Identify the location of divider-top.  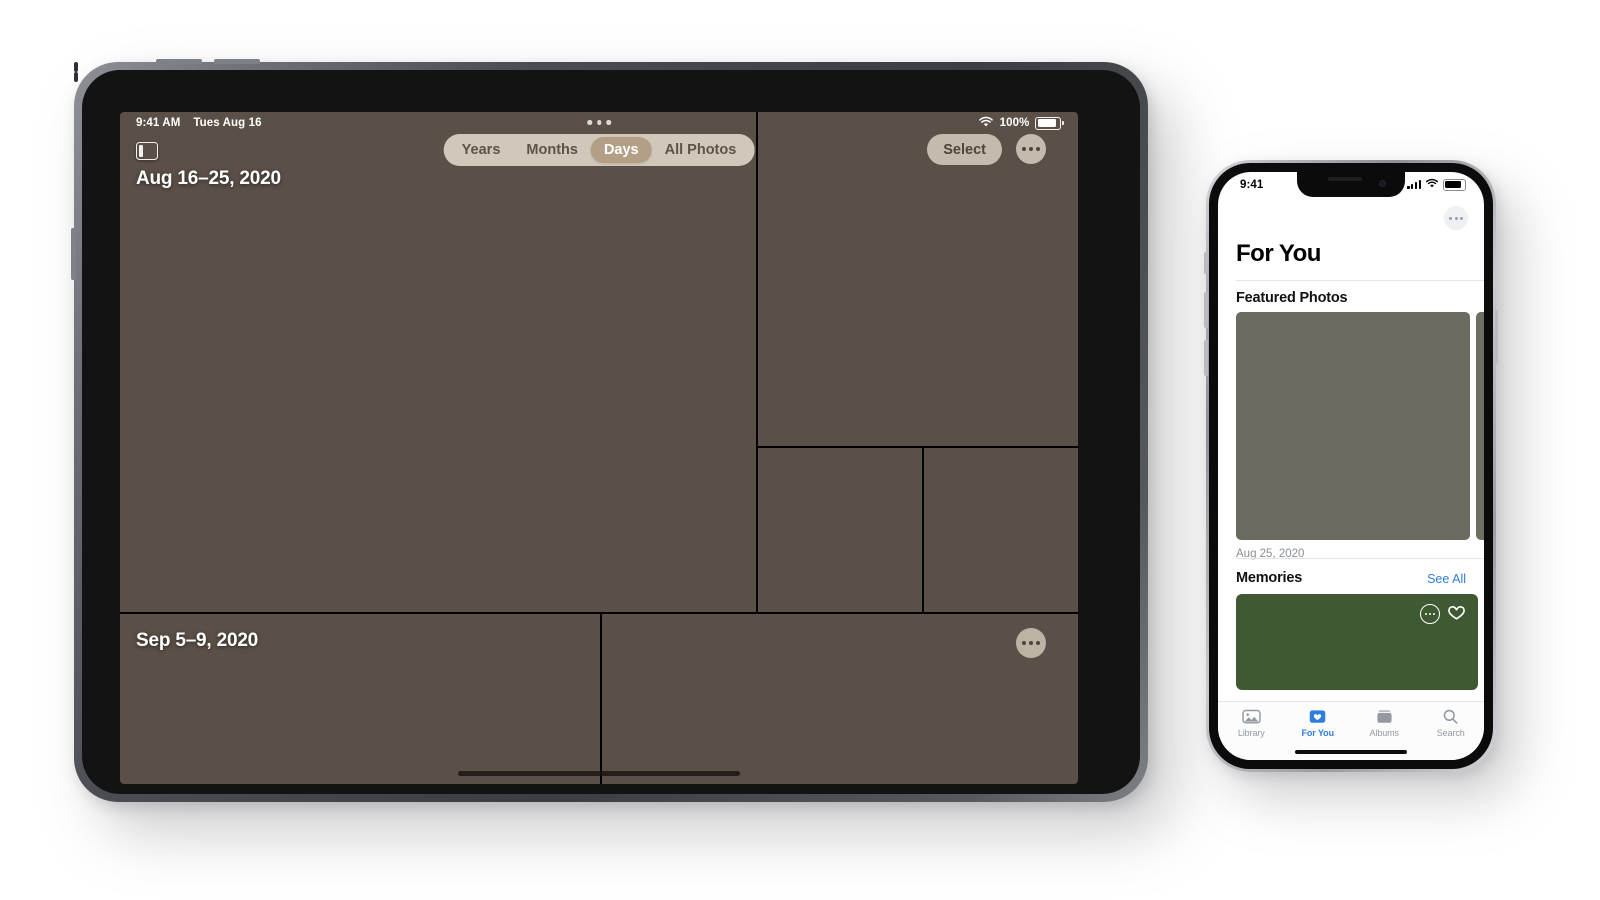
(1360, 280).